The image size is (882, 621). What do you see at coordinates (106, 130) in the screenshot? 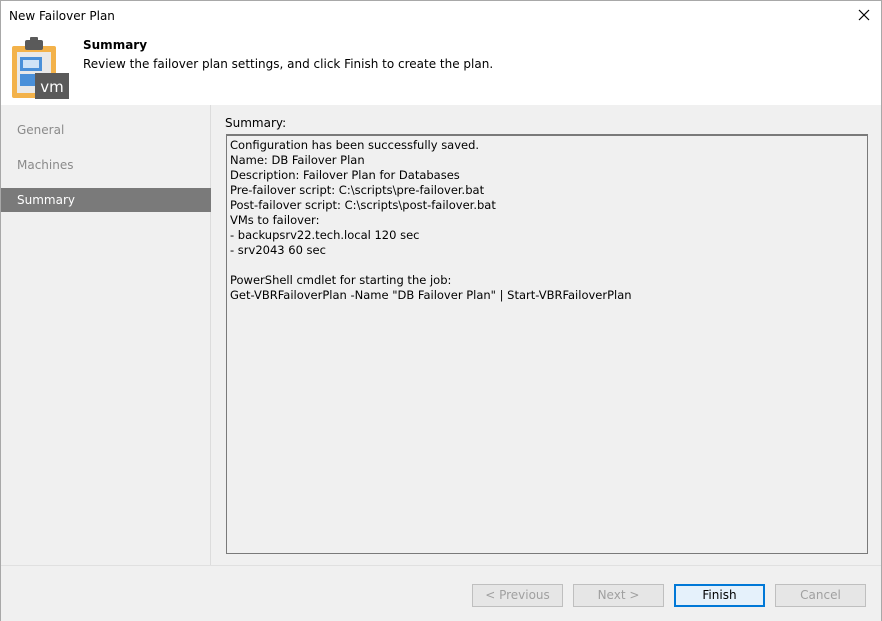
I see `nav-item-general: General` at bounding box center [106, 130].